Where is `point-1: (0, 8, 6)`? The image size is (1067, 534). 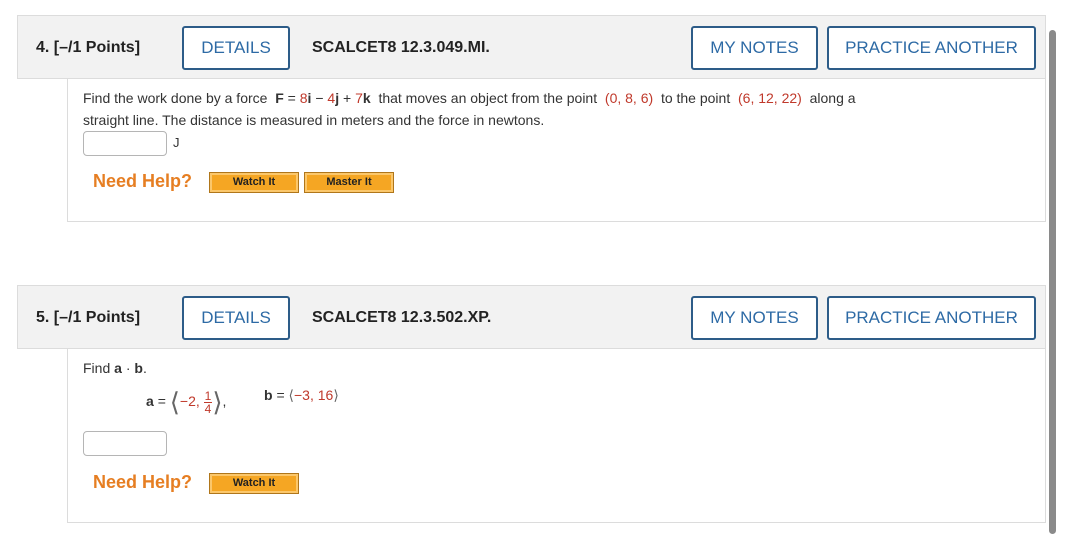 point-1: (0, 8, 6) is located at coordinates (629, 98).